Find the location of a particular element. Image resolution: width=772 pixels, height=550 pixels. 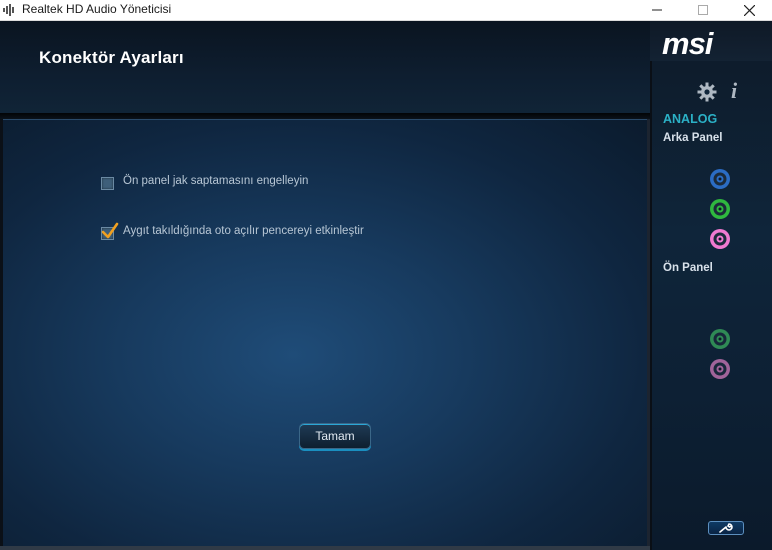

page-title: Konektör Ayarları is located at coordinates (111, 57).